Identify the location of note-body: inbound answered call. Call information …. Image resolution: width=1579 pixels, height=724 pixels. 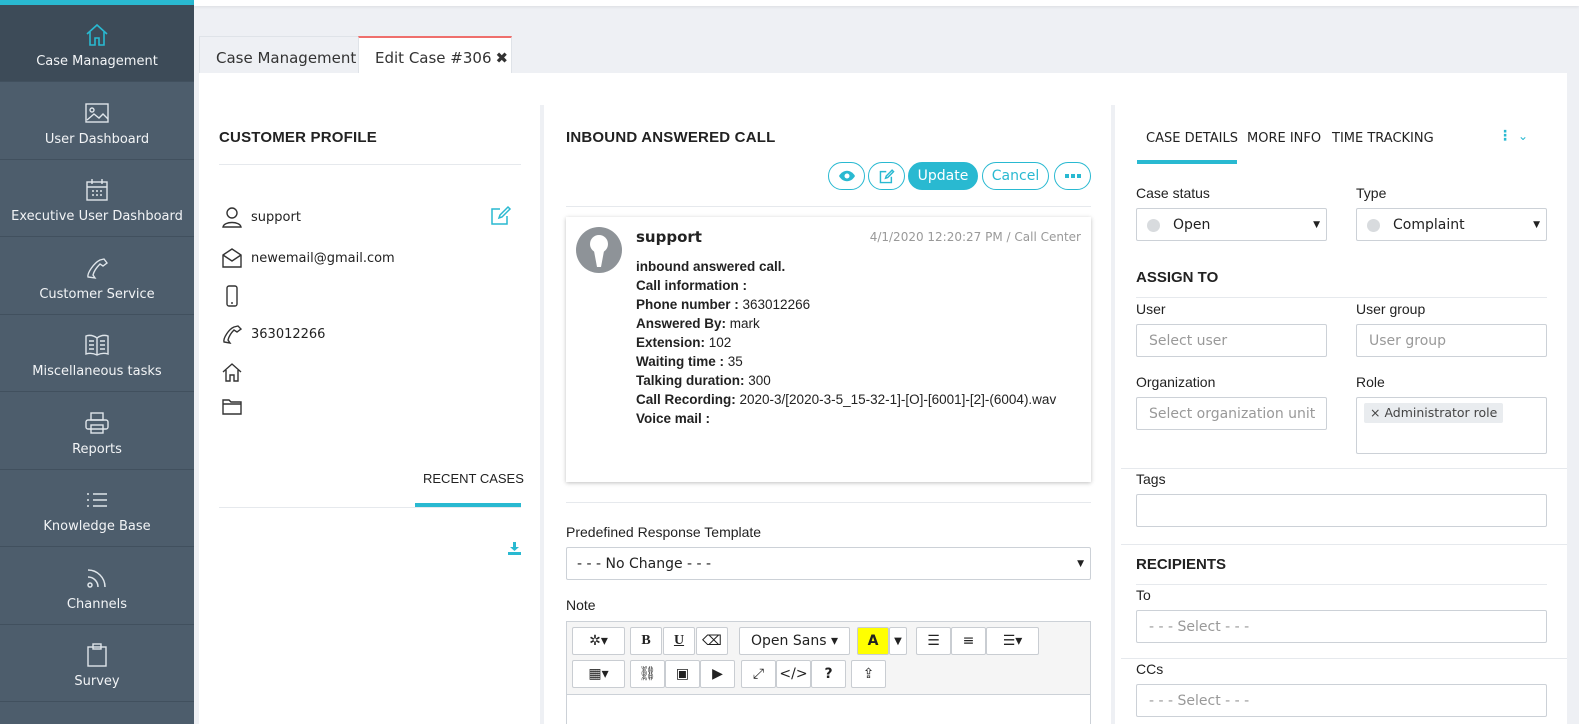
(856, 342).